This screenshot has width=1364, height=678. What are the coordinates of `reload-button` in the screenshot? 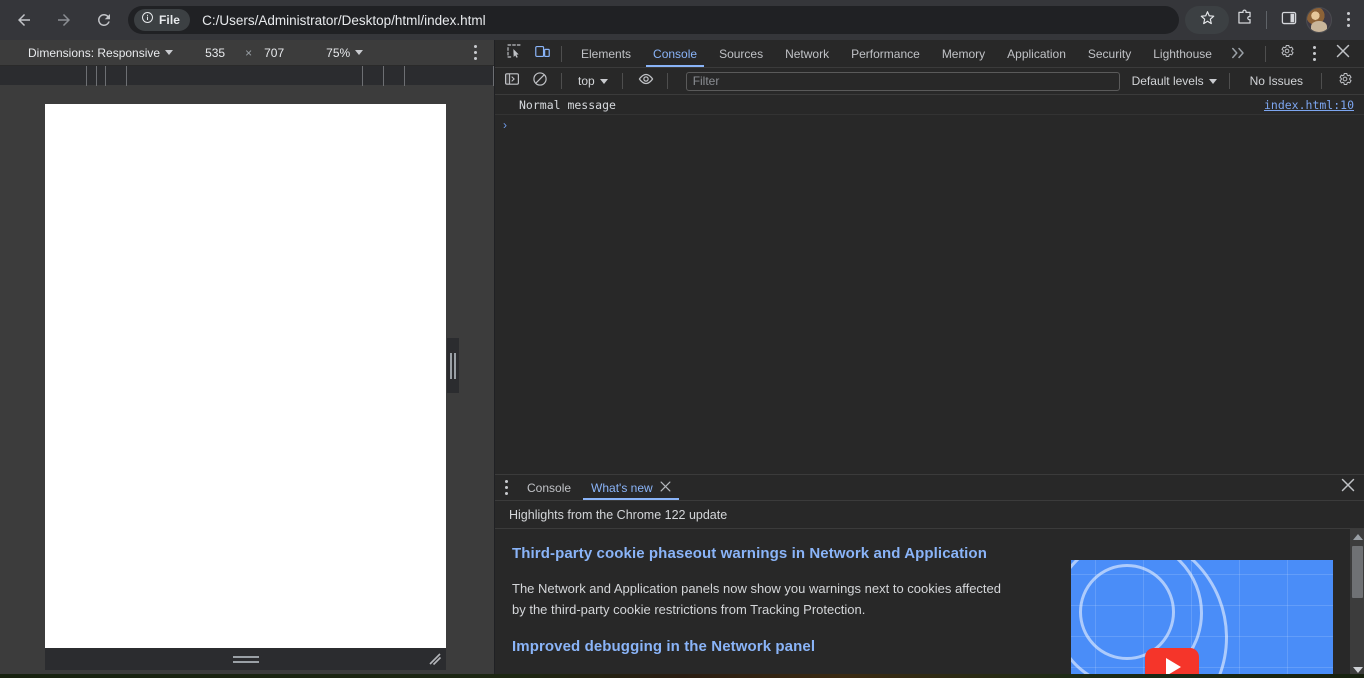 It's located at (104, 20).